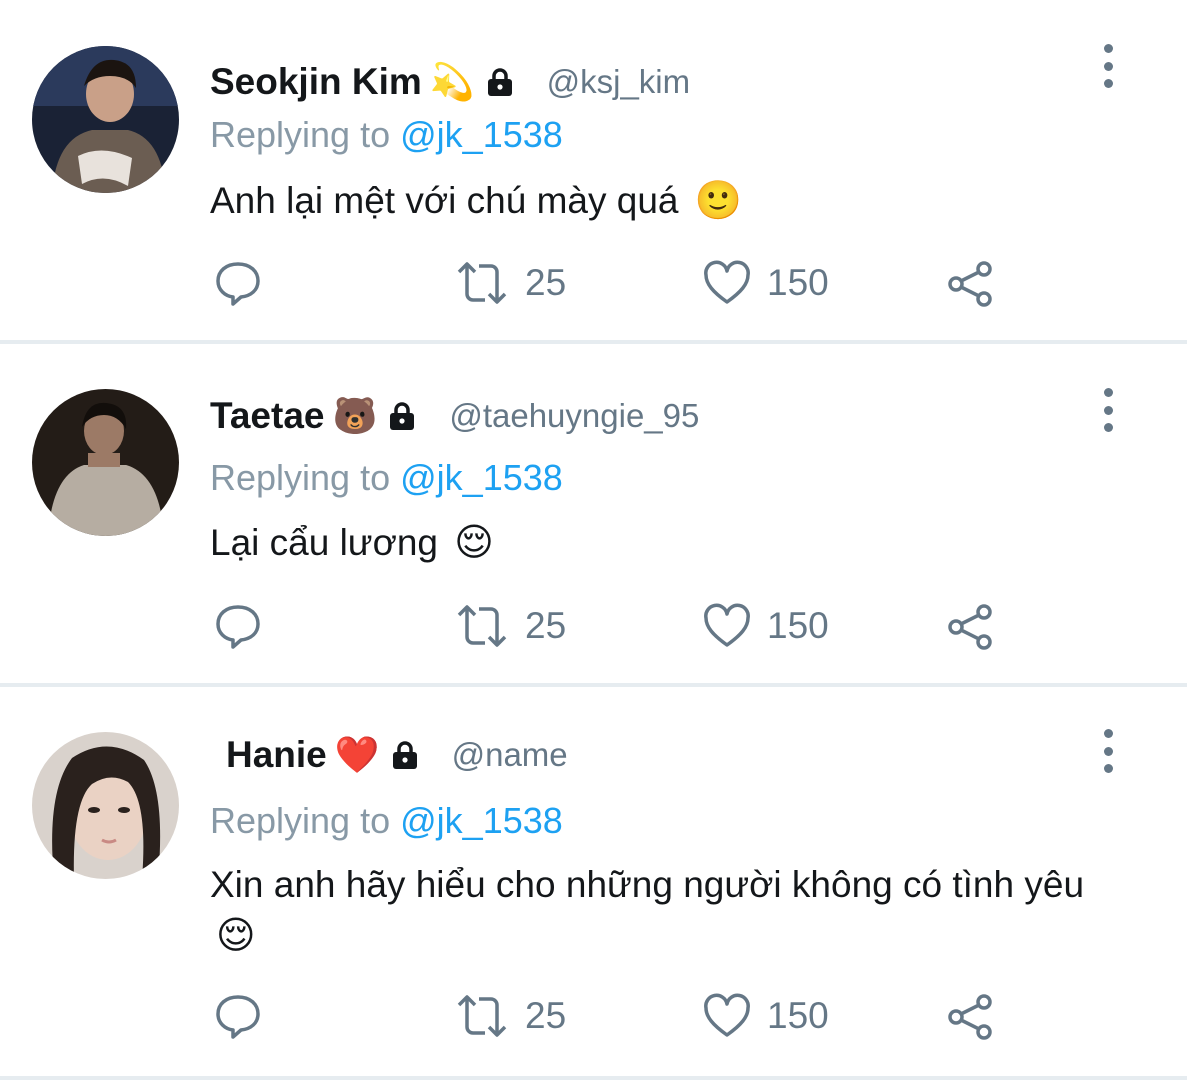 This screenshot has height=1080, width=1187. What do you see at coordinates (670, 543) in the screenshot?
I see `tweet-text: Lại cẩu lương 😌` at bounding box center [670, 543].